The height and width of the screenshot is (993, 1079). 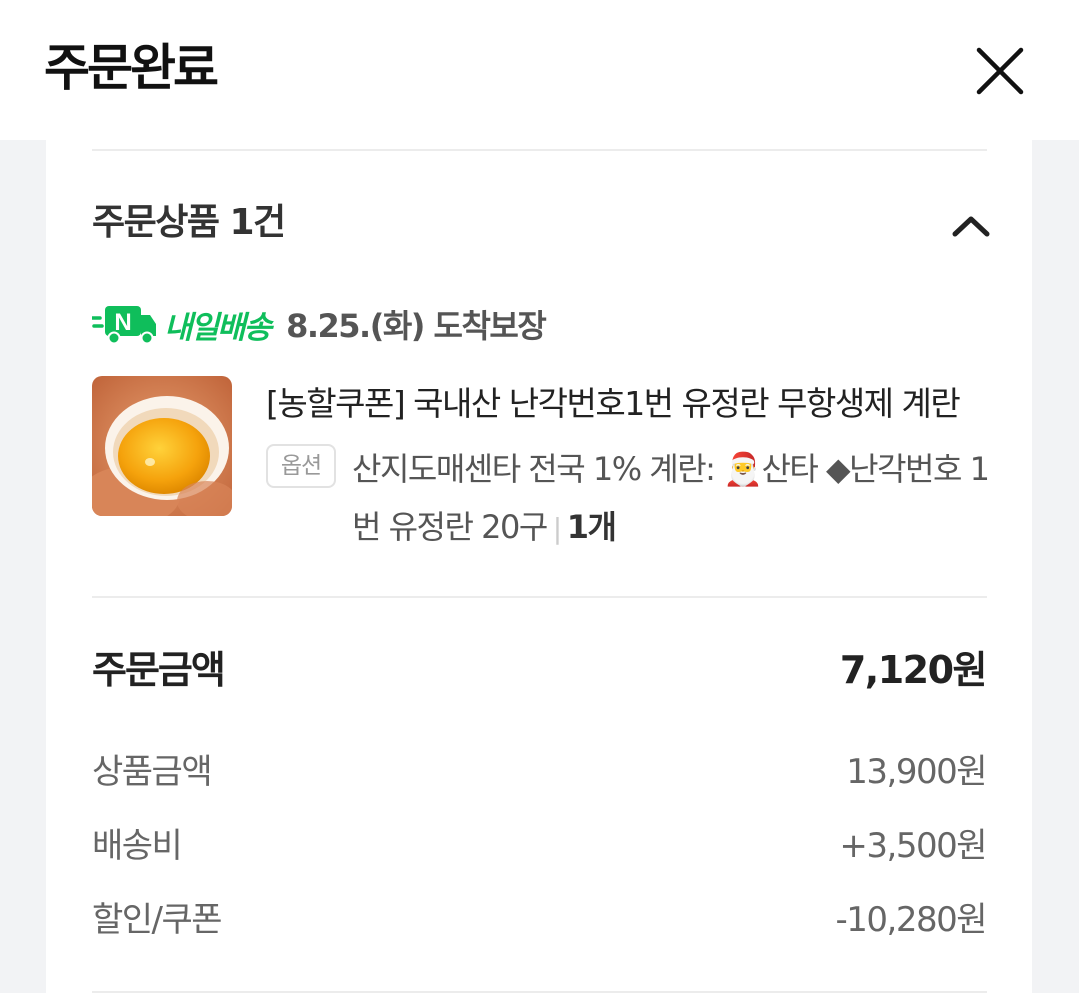 What do you see at coordinates (631, 404) in the screenshot?
I see `product-name: [농할쿠폰] 국내산 난각번호1번 유정란 무항생제 계란` at bounding box center [631, 404].